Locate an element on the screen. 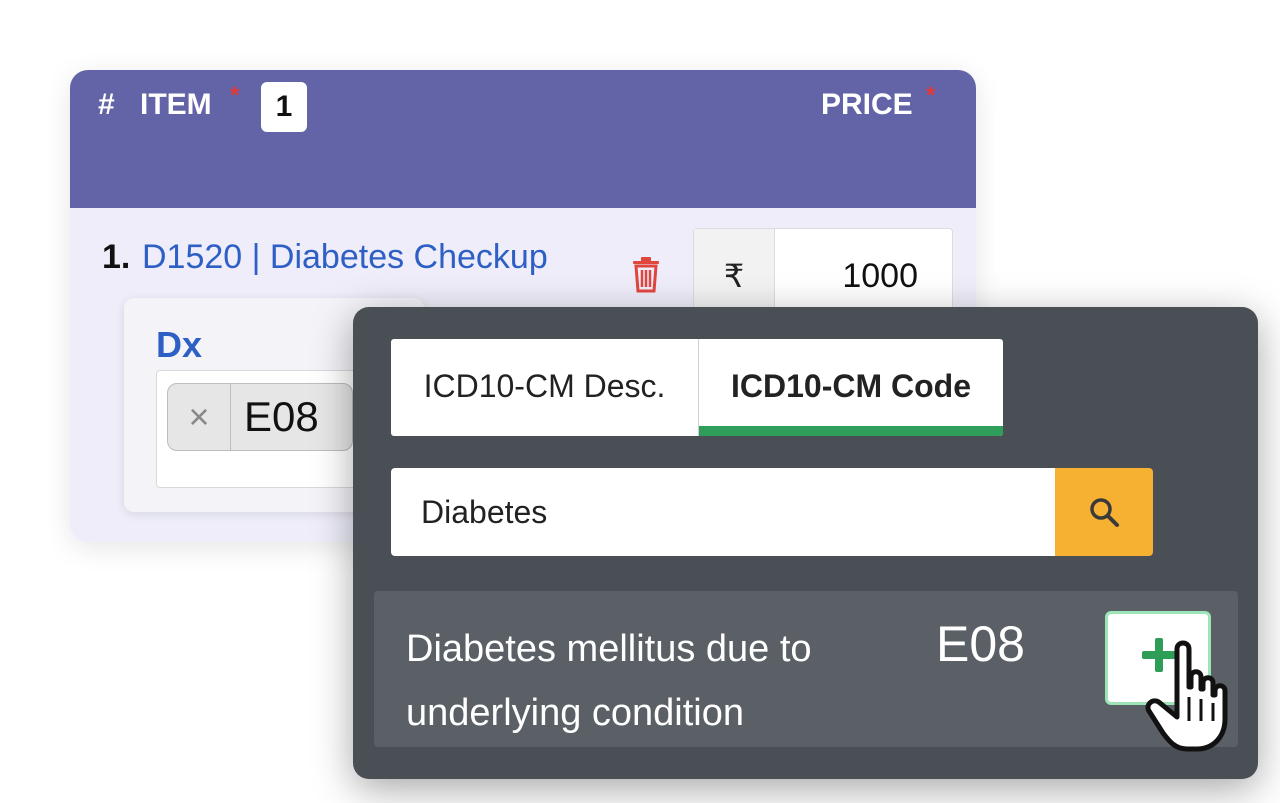 The image size is (1280, 803). diagnosis-tag-code: E08 is located at coordinates (281, 416).